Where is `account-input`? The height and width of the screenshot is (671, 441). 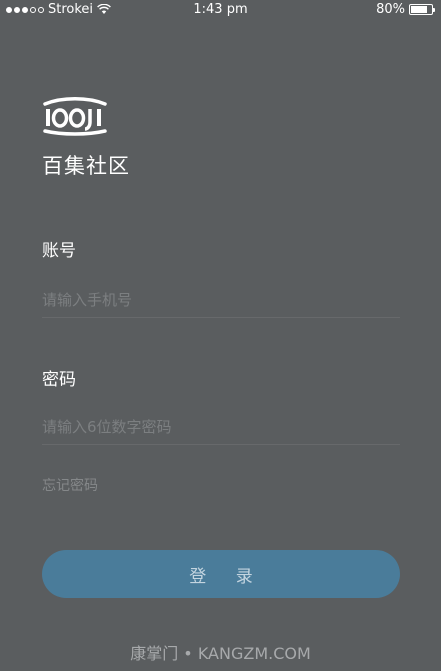
account-input is located at coordinates (221, 300).